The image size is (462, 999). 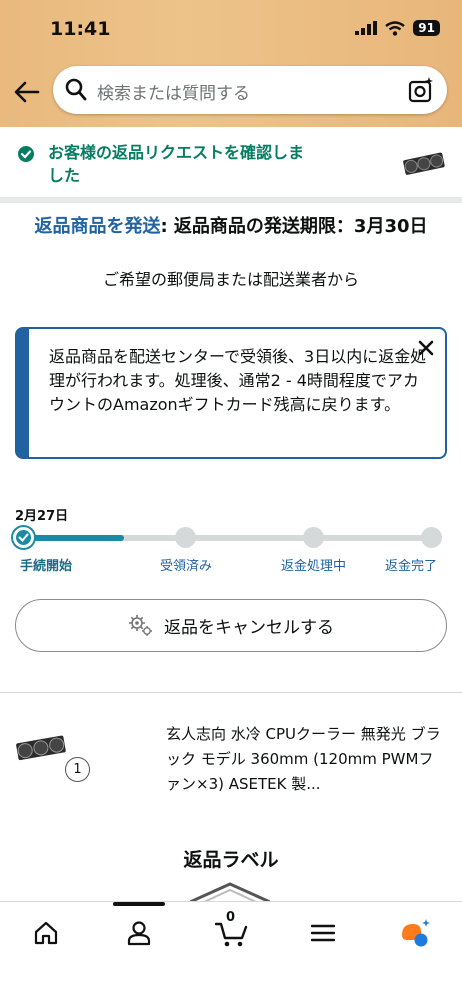 What do you see at coordinates (74, 538) in the screenshot?
I see `progress-fill` at bounding box center [74, 538].